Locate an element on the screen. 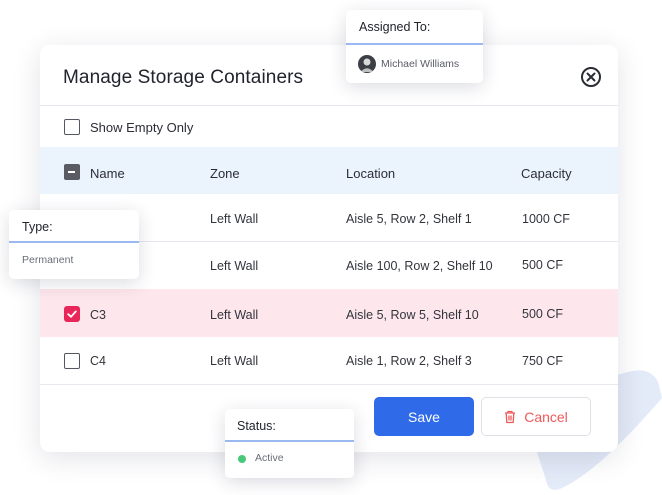 The width and height of the screenshot is (662, 495). type-value: Permanent is located at coordinates (48, 260).